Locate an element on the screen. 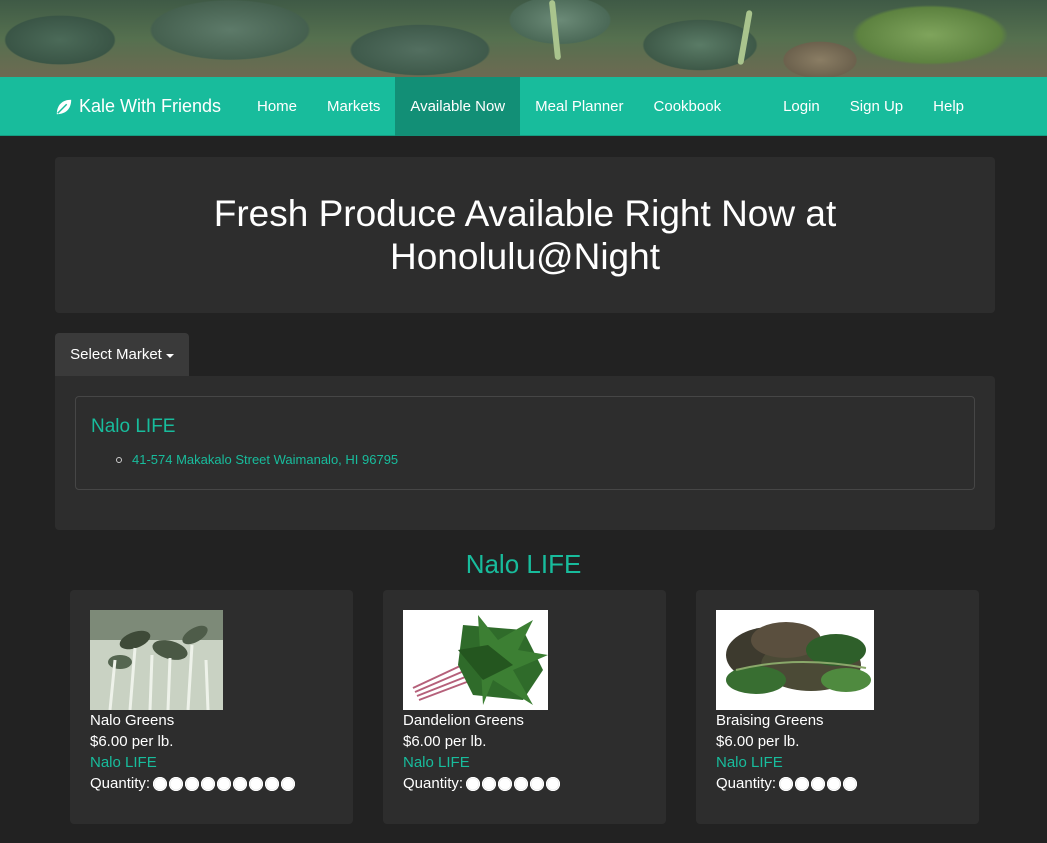 Image resolution: width=1047 pixels, height=843 pixels. nav-sign-up: Sign Up is located at coordinates (876, 106).